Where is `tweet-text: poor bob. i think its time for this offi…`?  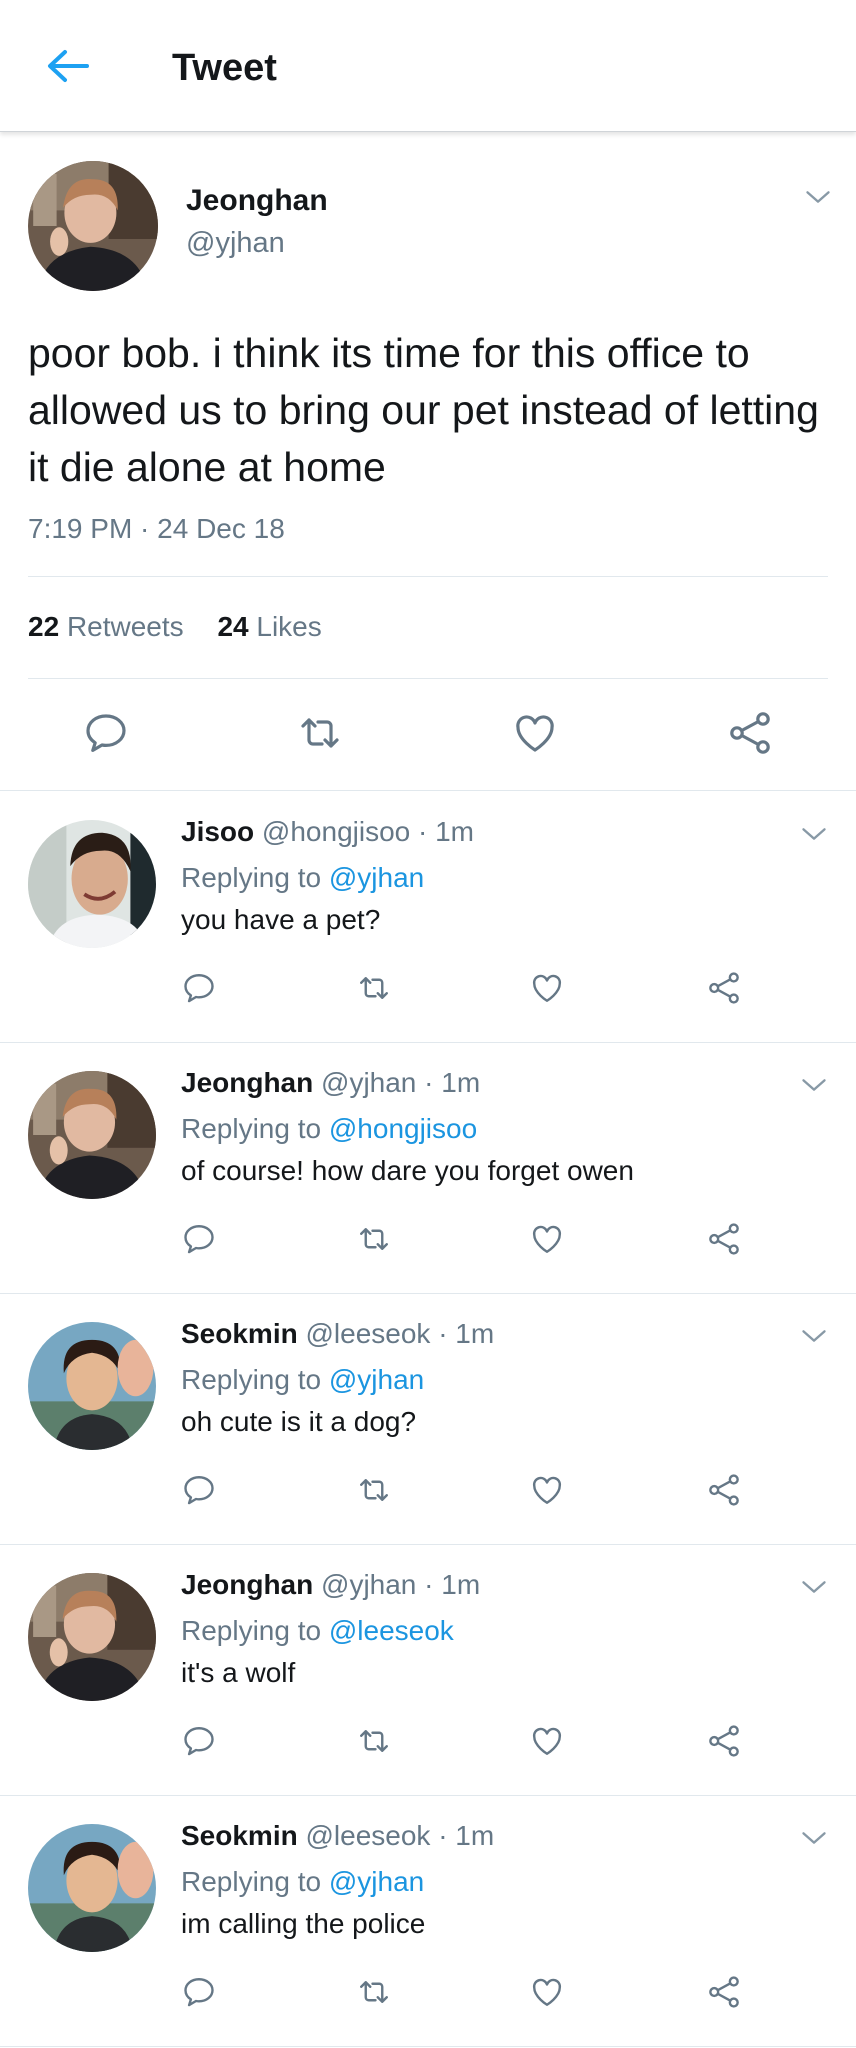
tweet-text: poor bob. i think its time for this offi… is located at coordinates (423, 410).